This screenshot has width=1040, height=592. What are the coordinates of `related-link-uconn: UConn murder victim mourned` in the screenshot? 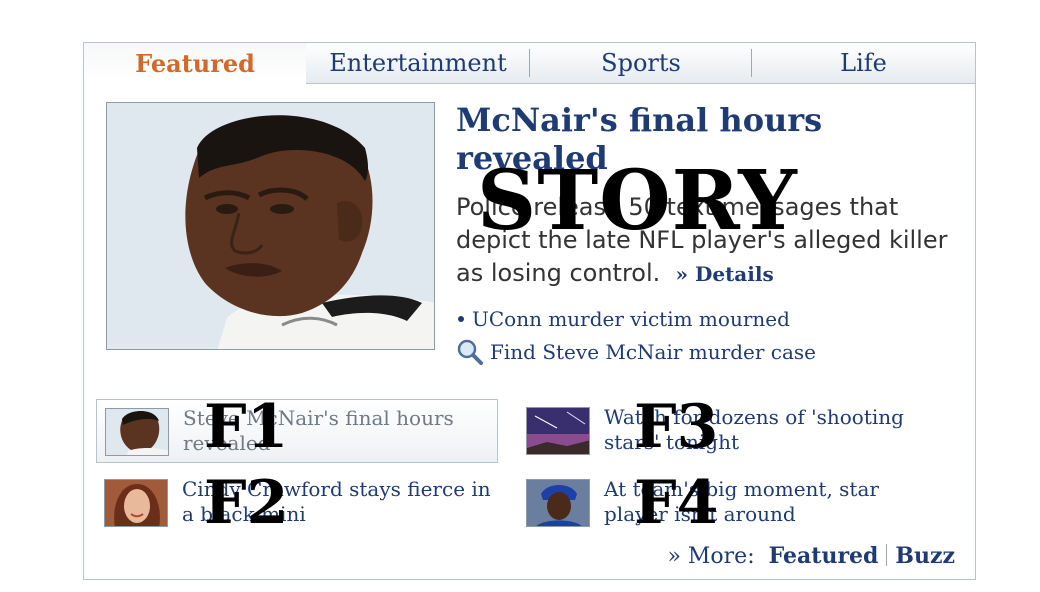 It's located at (623, 319).